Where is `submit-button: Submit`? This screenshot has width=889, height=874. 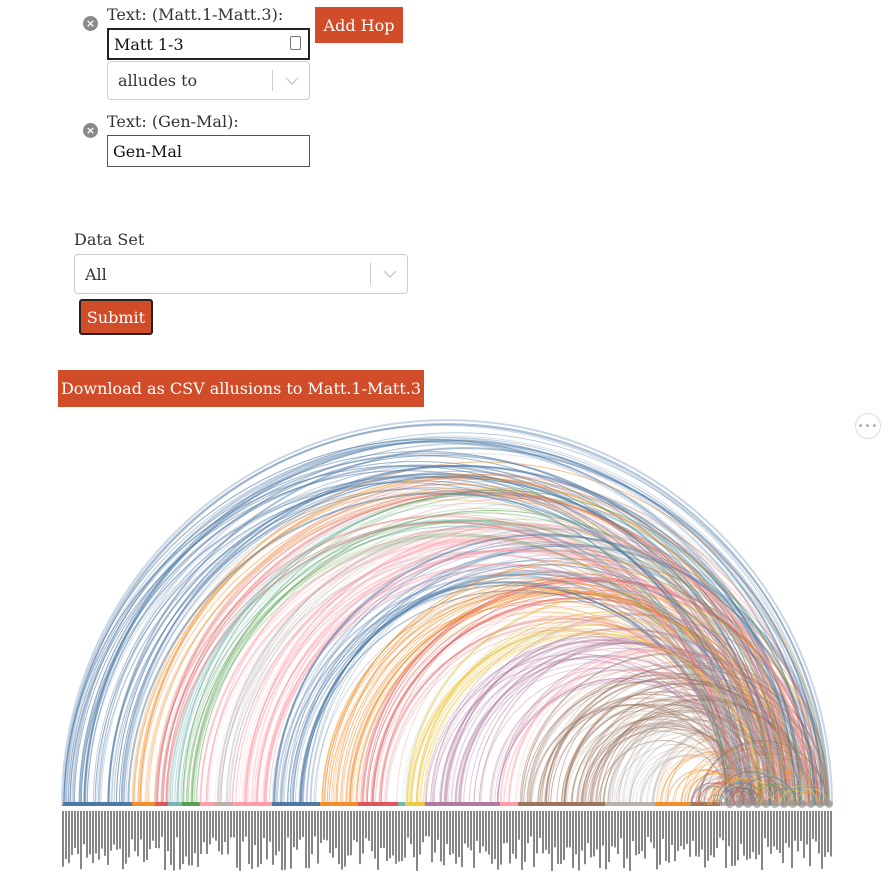
submit-button: Submit is located at coordinates (116, 317).